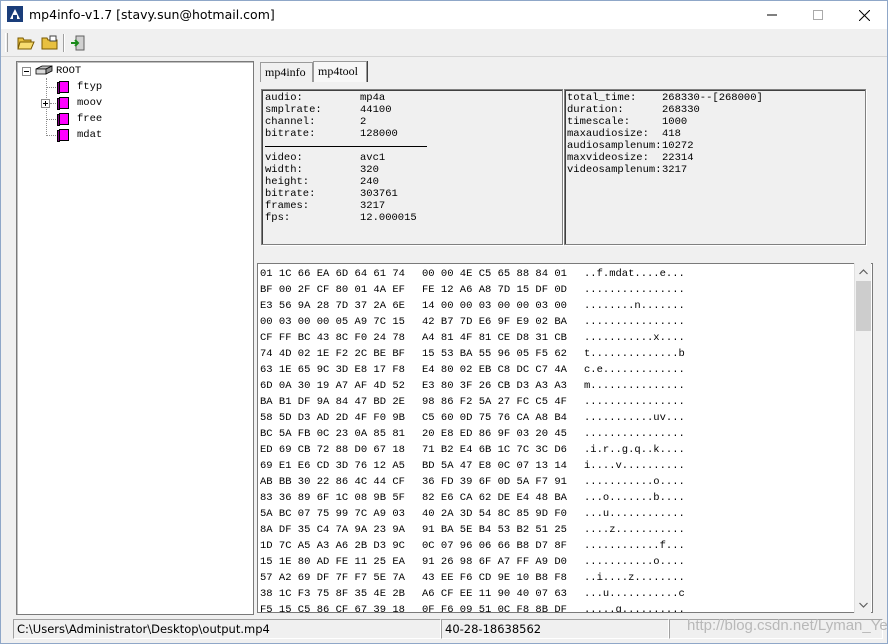  What do you see at coordinates (332, 546) in the screenshot?
I see `hex-bytes: 1D 7C A5 A3 A6 2B D3 9C` at bounding box center [332, 546].